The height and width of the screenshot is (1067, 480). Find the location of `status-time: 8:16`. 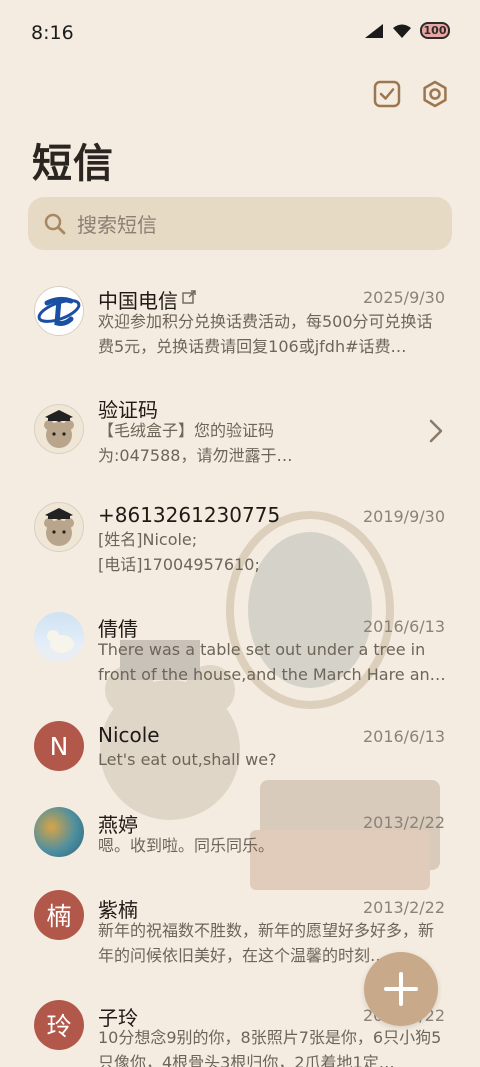

status-time: 8:16 is located at coordinates (52, 33).